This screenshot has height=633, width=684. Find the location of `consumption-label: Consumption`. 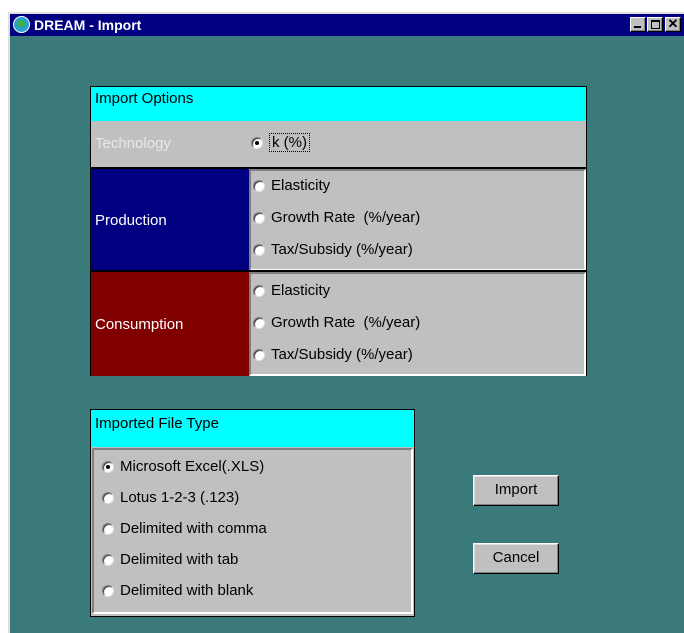

consumption-label: Consumption is located at coordinates (170, 324).